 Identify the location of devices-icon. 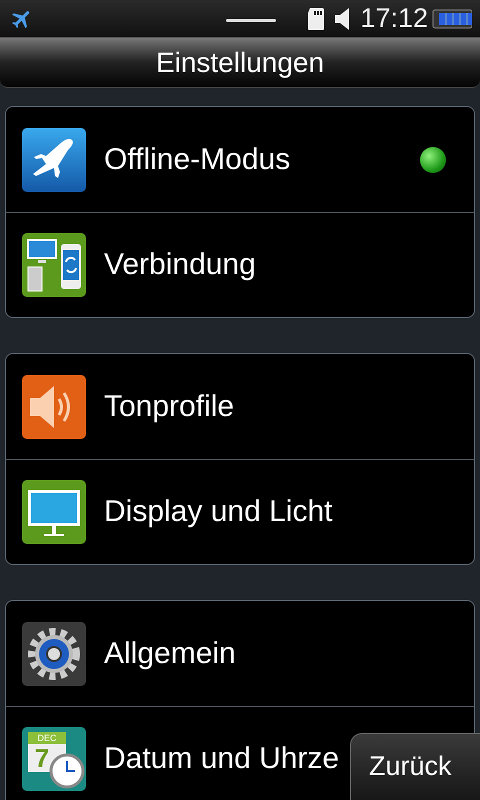
(54, 265).